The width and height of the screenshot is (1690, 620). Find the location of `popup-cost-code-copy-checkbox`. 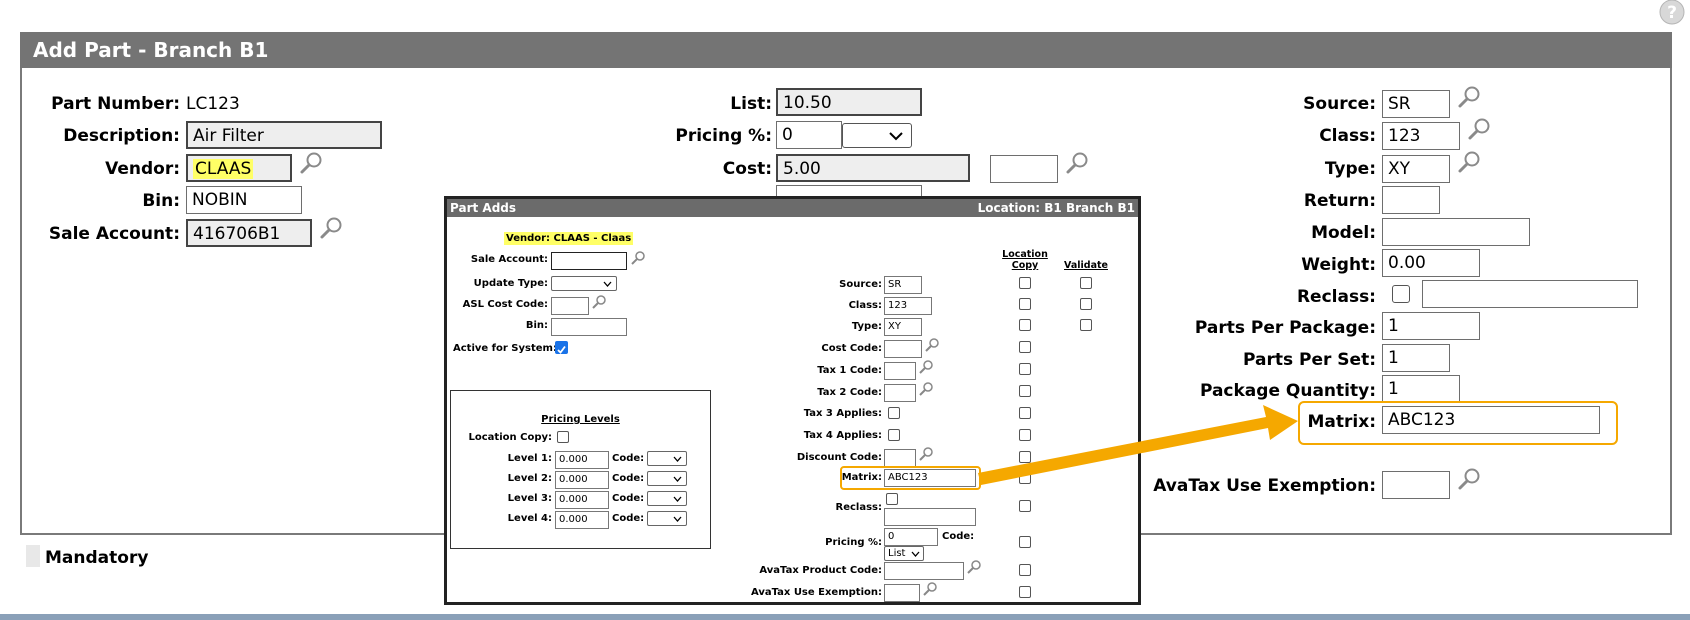

popup-cost-code-copy-checkbox is located at coordinates (1025, 347).